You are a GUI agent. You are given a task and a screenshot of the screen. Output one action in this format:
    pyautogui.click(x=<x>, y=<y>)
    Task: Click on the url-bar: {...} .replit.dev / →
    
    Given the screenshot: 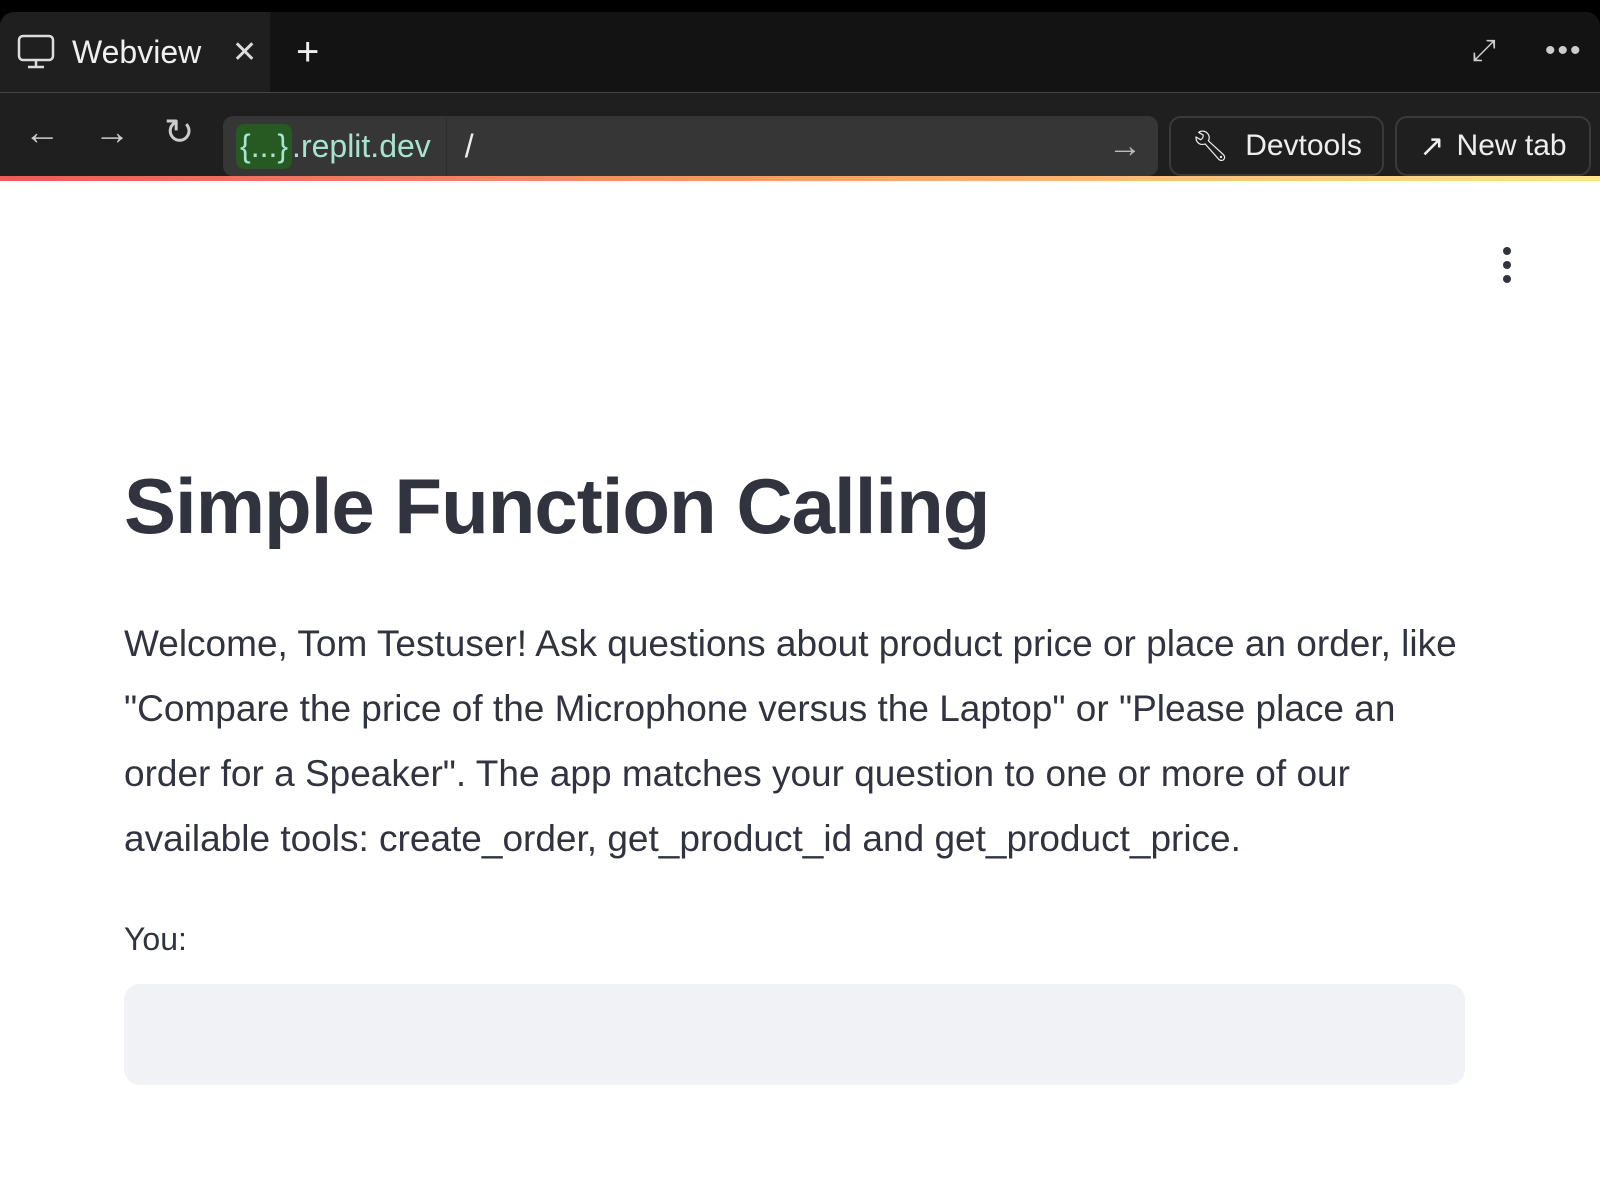 What is the action you would take?
    pyautogui.click(x=690, y=146)
    